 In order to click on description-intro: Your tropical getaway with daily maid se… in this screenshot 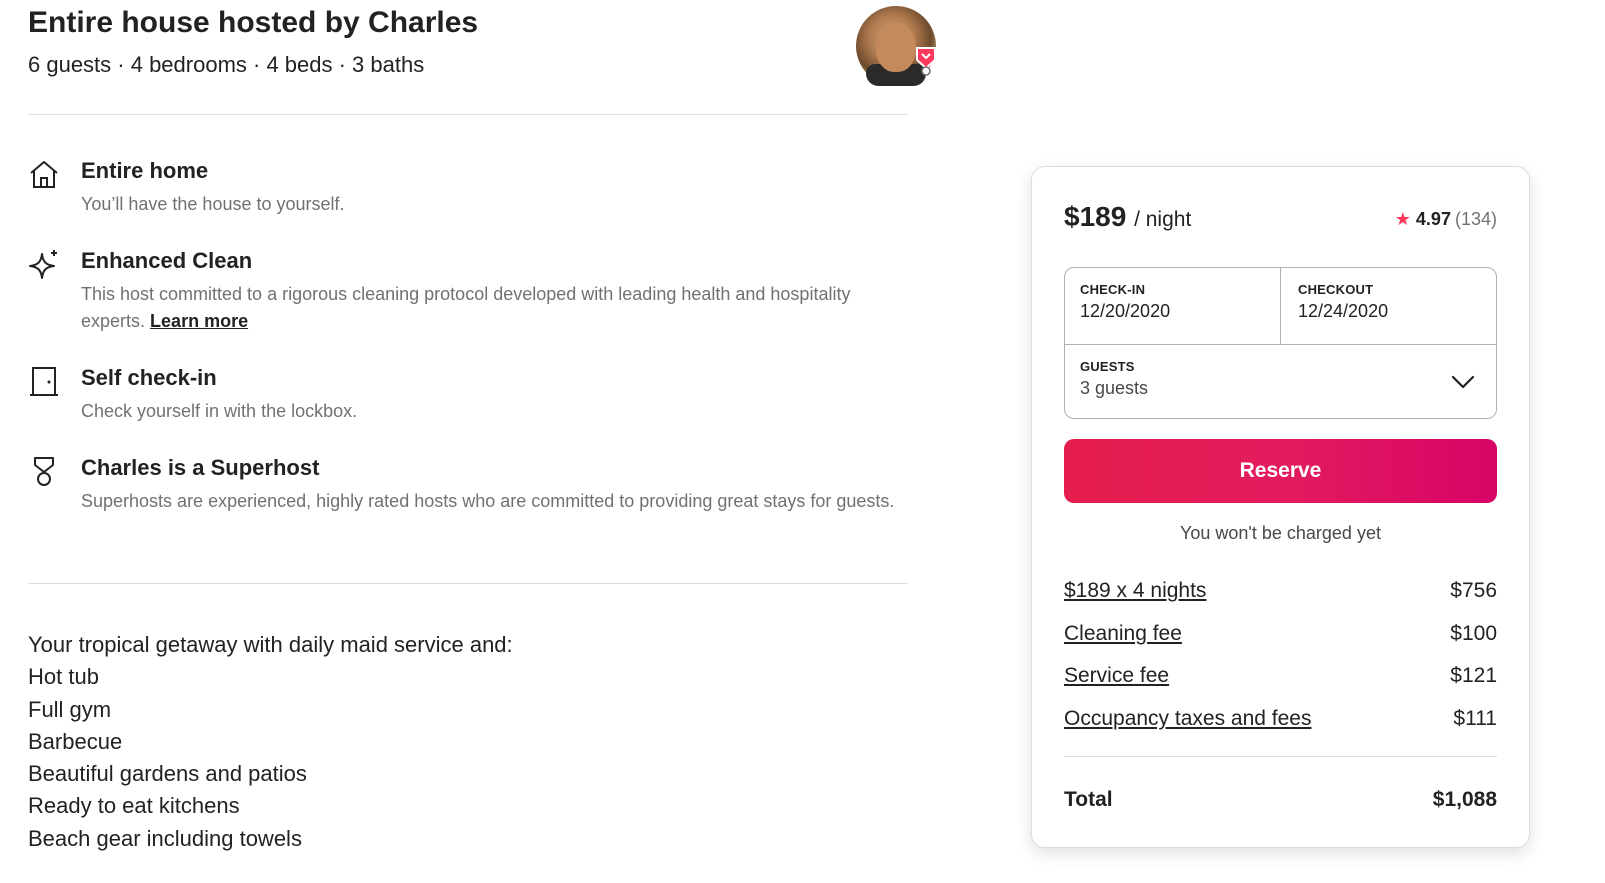, I will do `click(270, 644)`.